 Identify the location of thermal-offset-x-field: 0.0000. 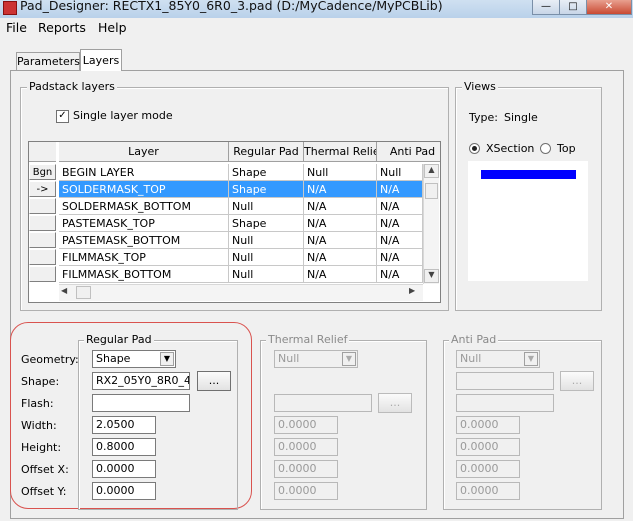
(306, 469).